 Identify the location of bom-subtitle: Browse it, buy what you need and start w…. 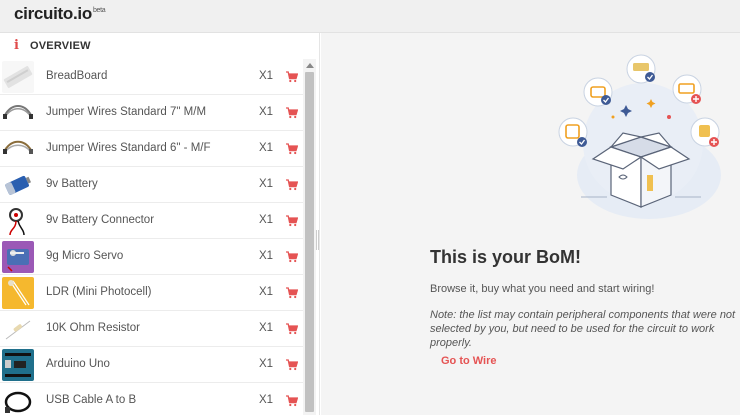
(542, 289).